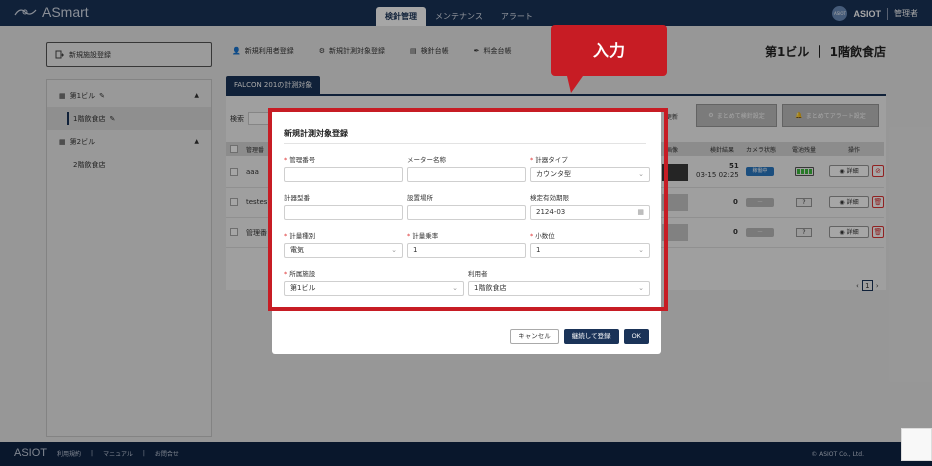 The width and height of the screenshot is (932, 466). I want to click on recaptcha-icon, so click(916, 444).